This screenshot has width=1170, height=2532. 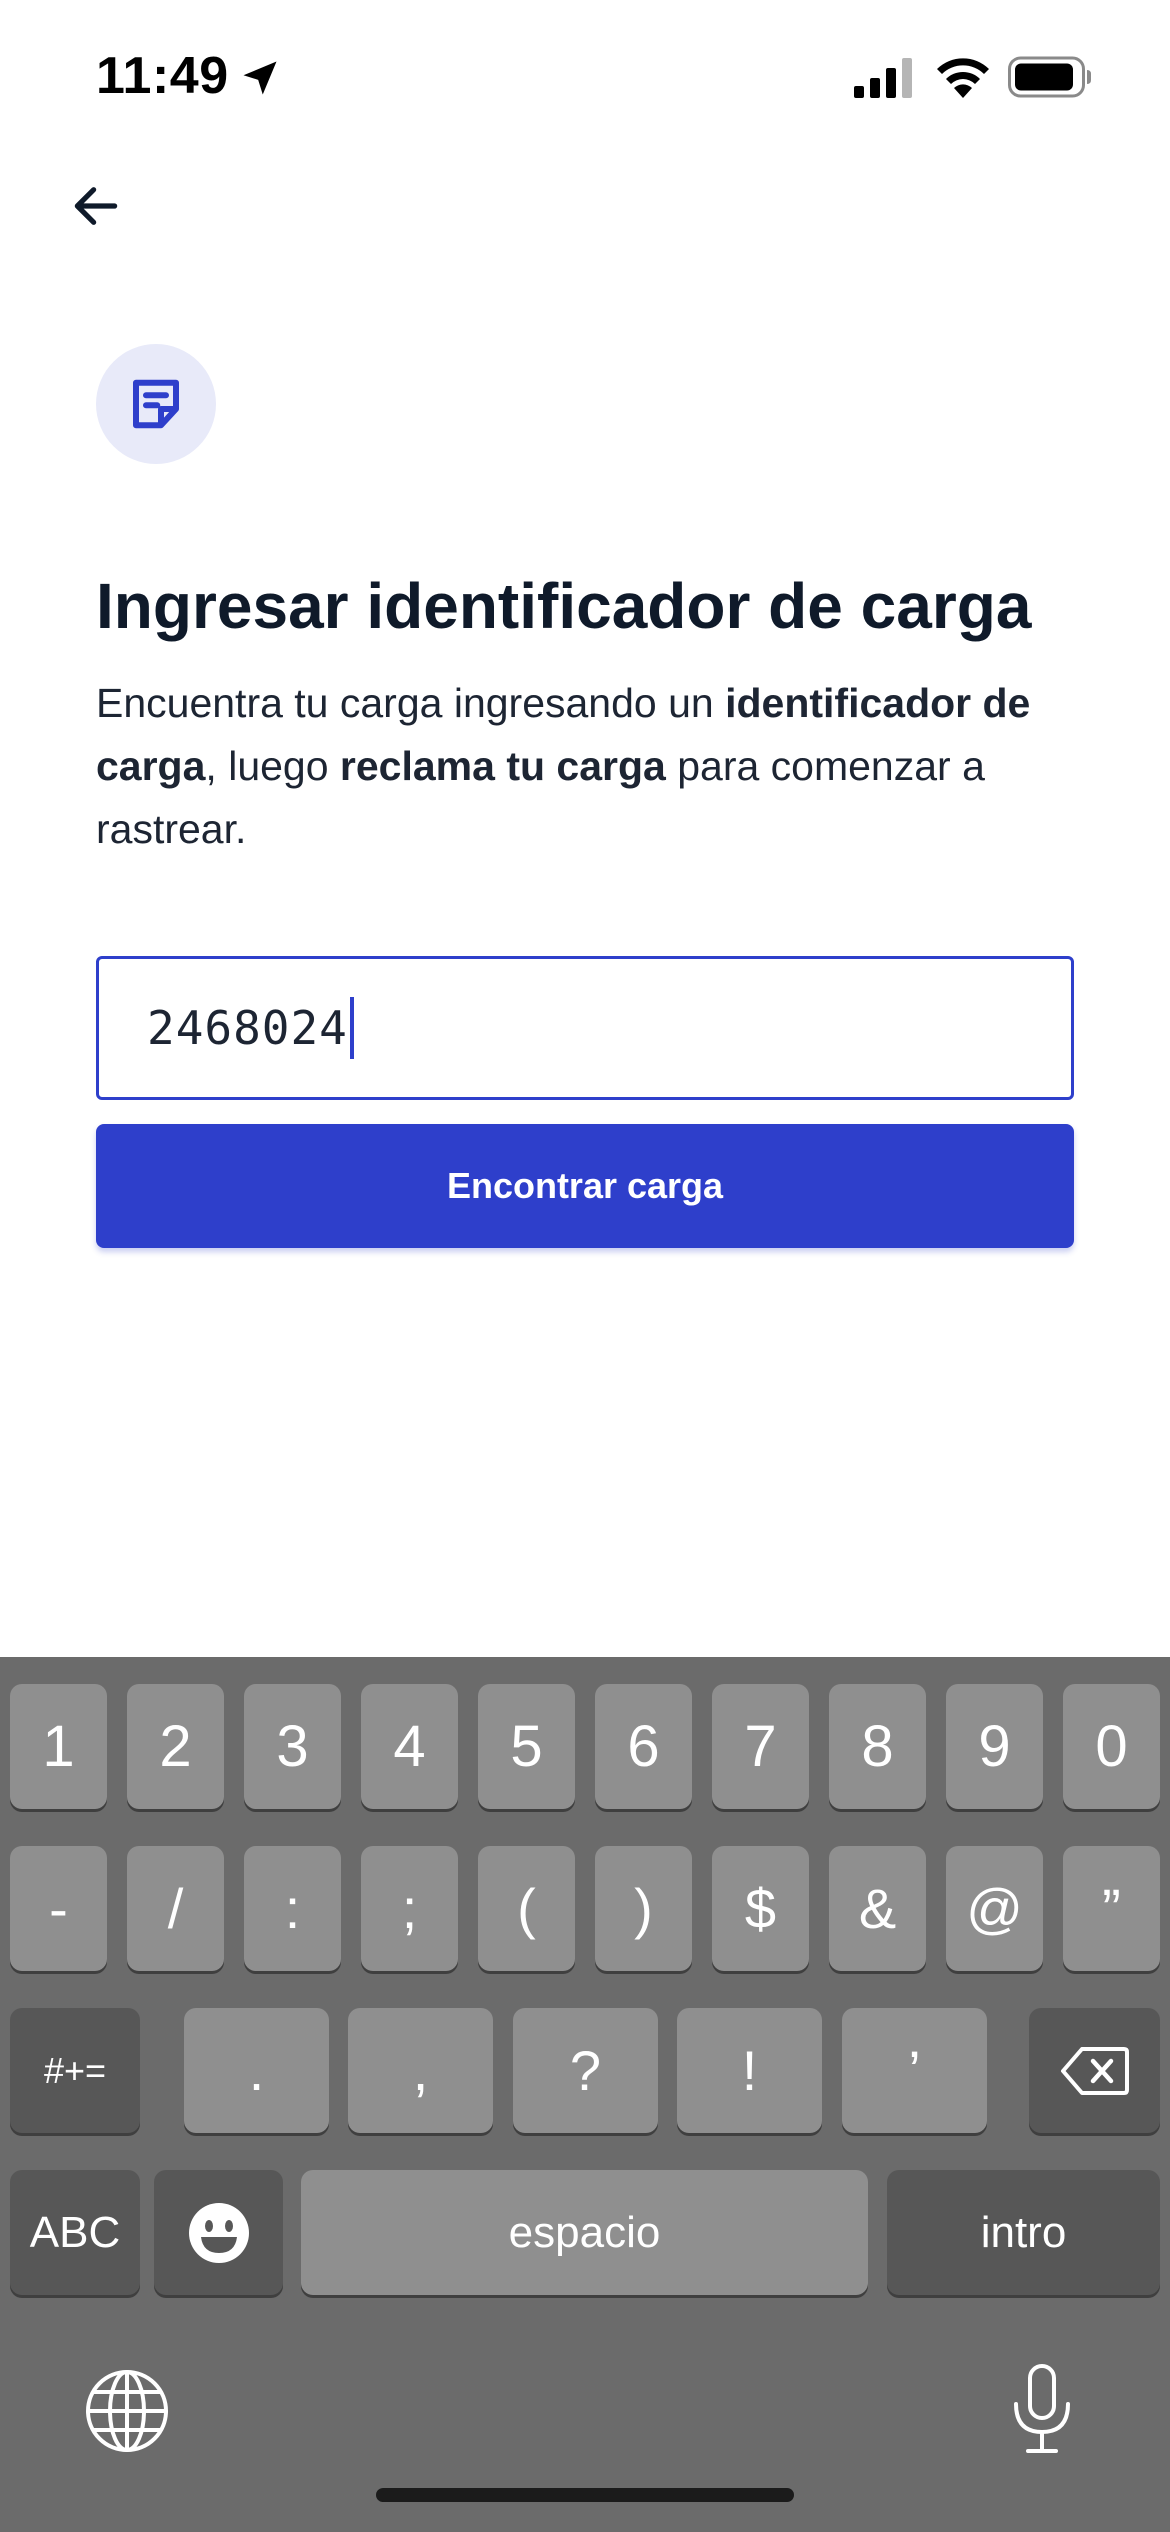 I want to click on key-paren-open: (, so click(x=526, y=1908).